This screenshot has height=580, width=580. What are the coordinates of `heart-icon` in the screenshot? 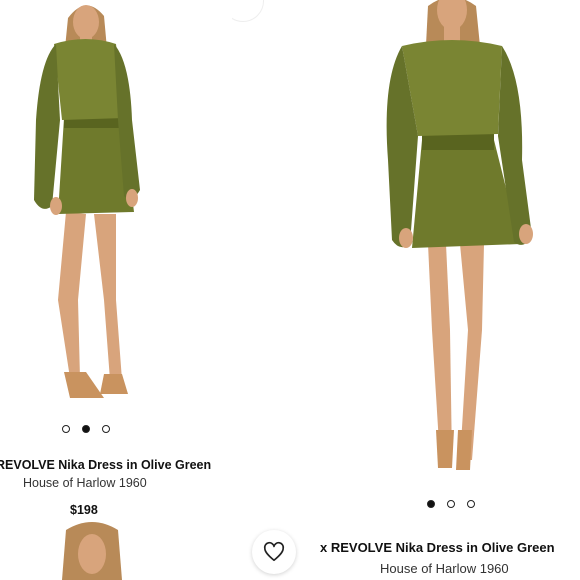 It's located at (274, 551).